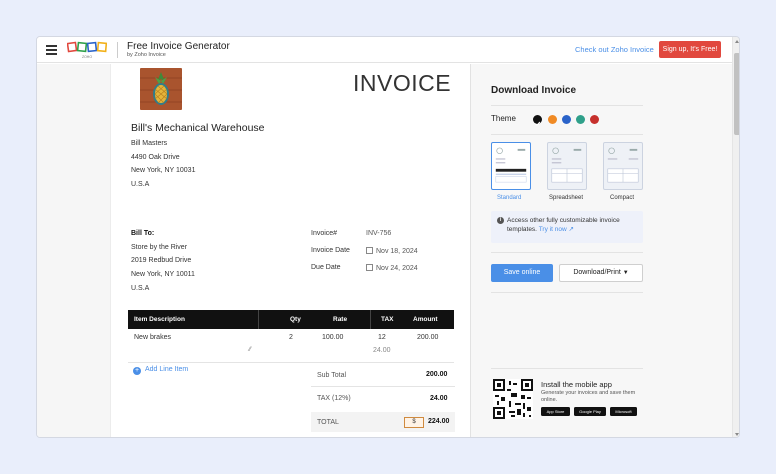 The image size is (776, 474). I want to click on menu-icon, so click(51, 50).